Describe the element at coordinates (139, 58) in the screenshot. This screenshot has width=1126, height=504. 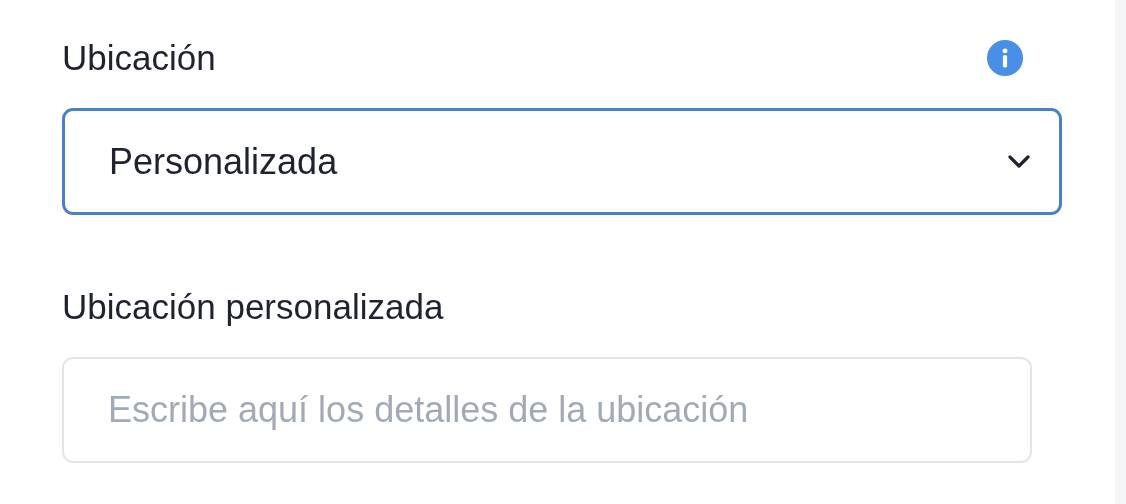
I see `field-label: Ubicación` at that location.